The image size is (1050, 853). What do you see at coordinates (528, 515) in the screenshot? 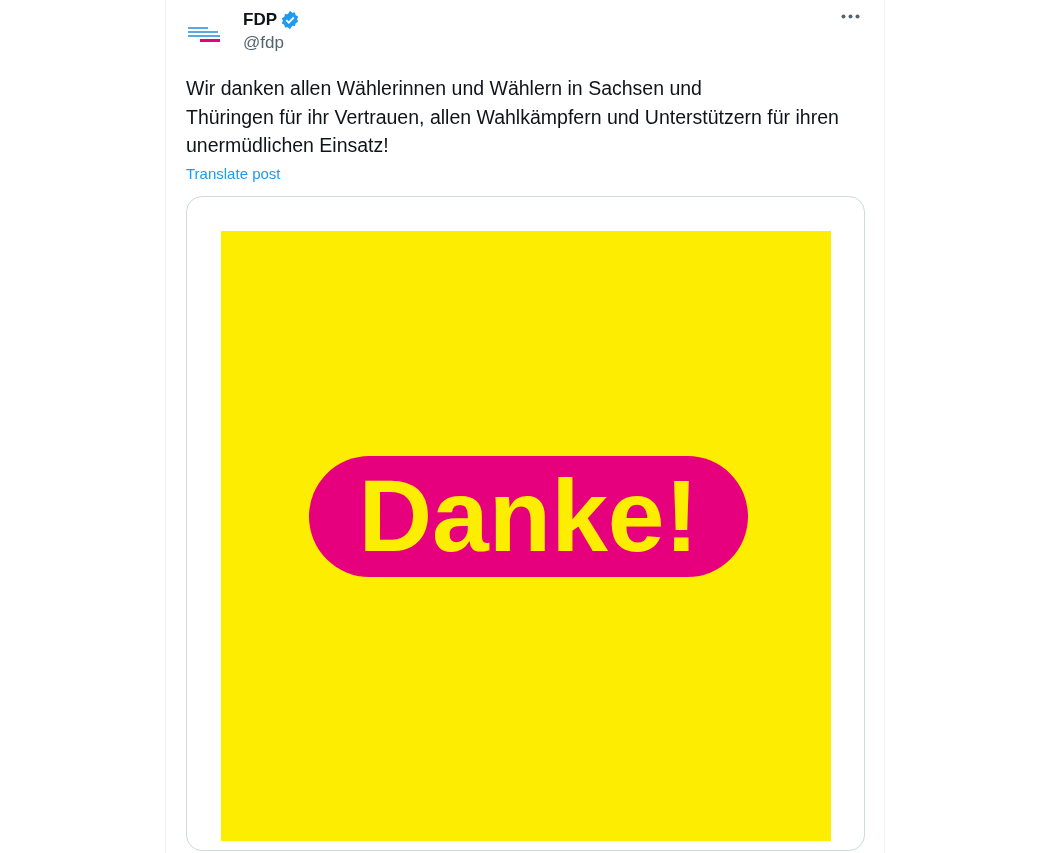
I see `graphic-text: Danke!` at bounding box center [528, 515].